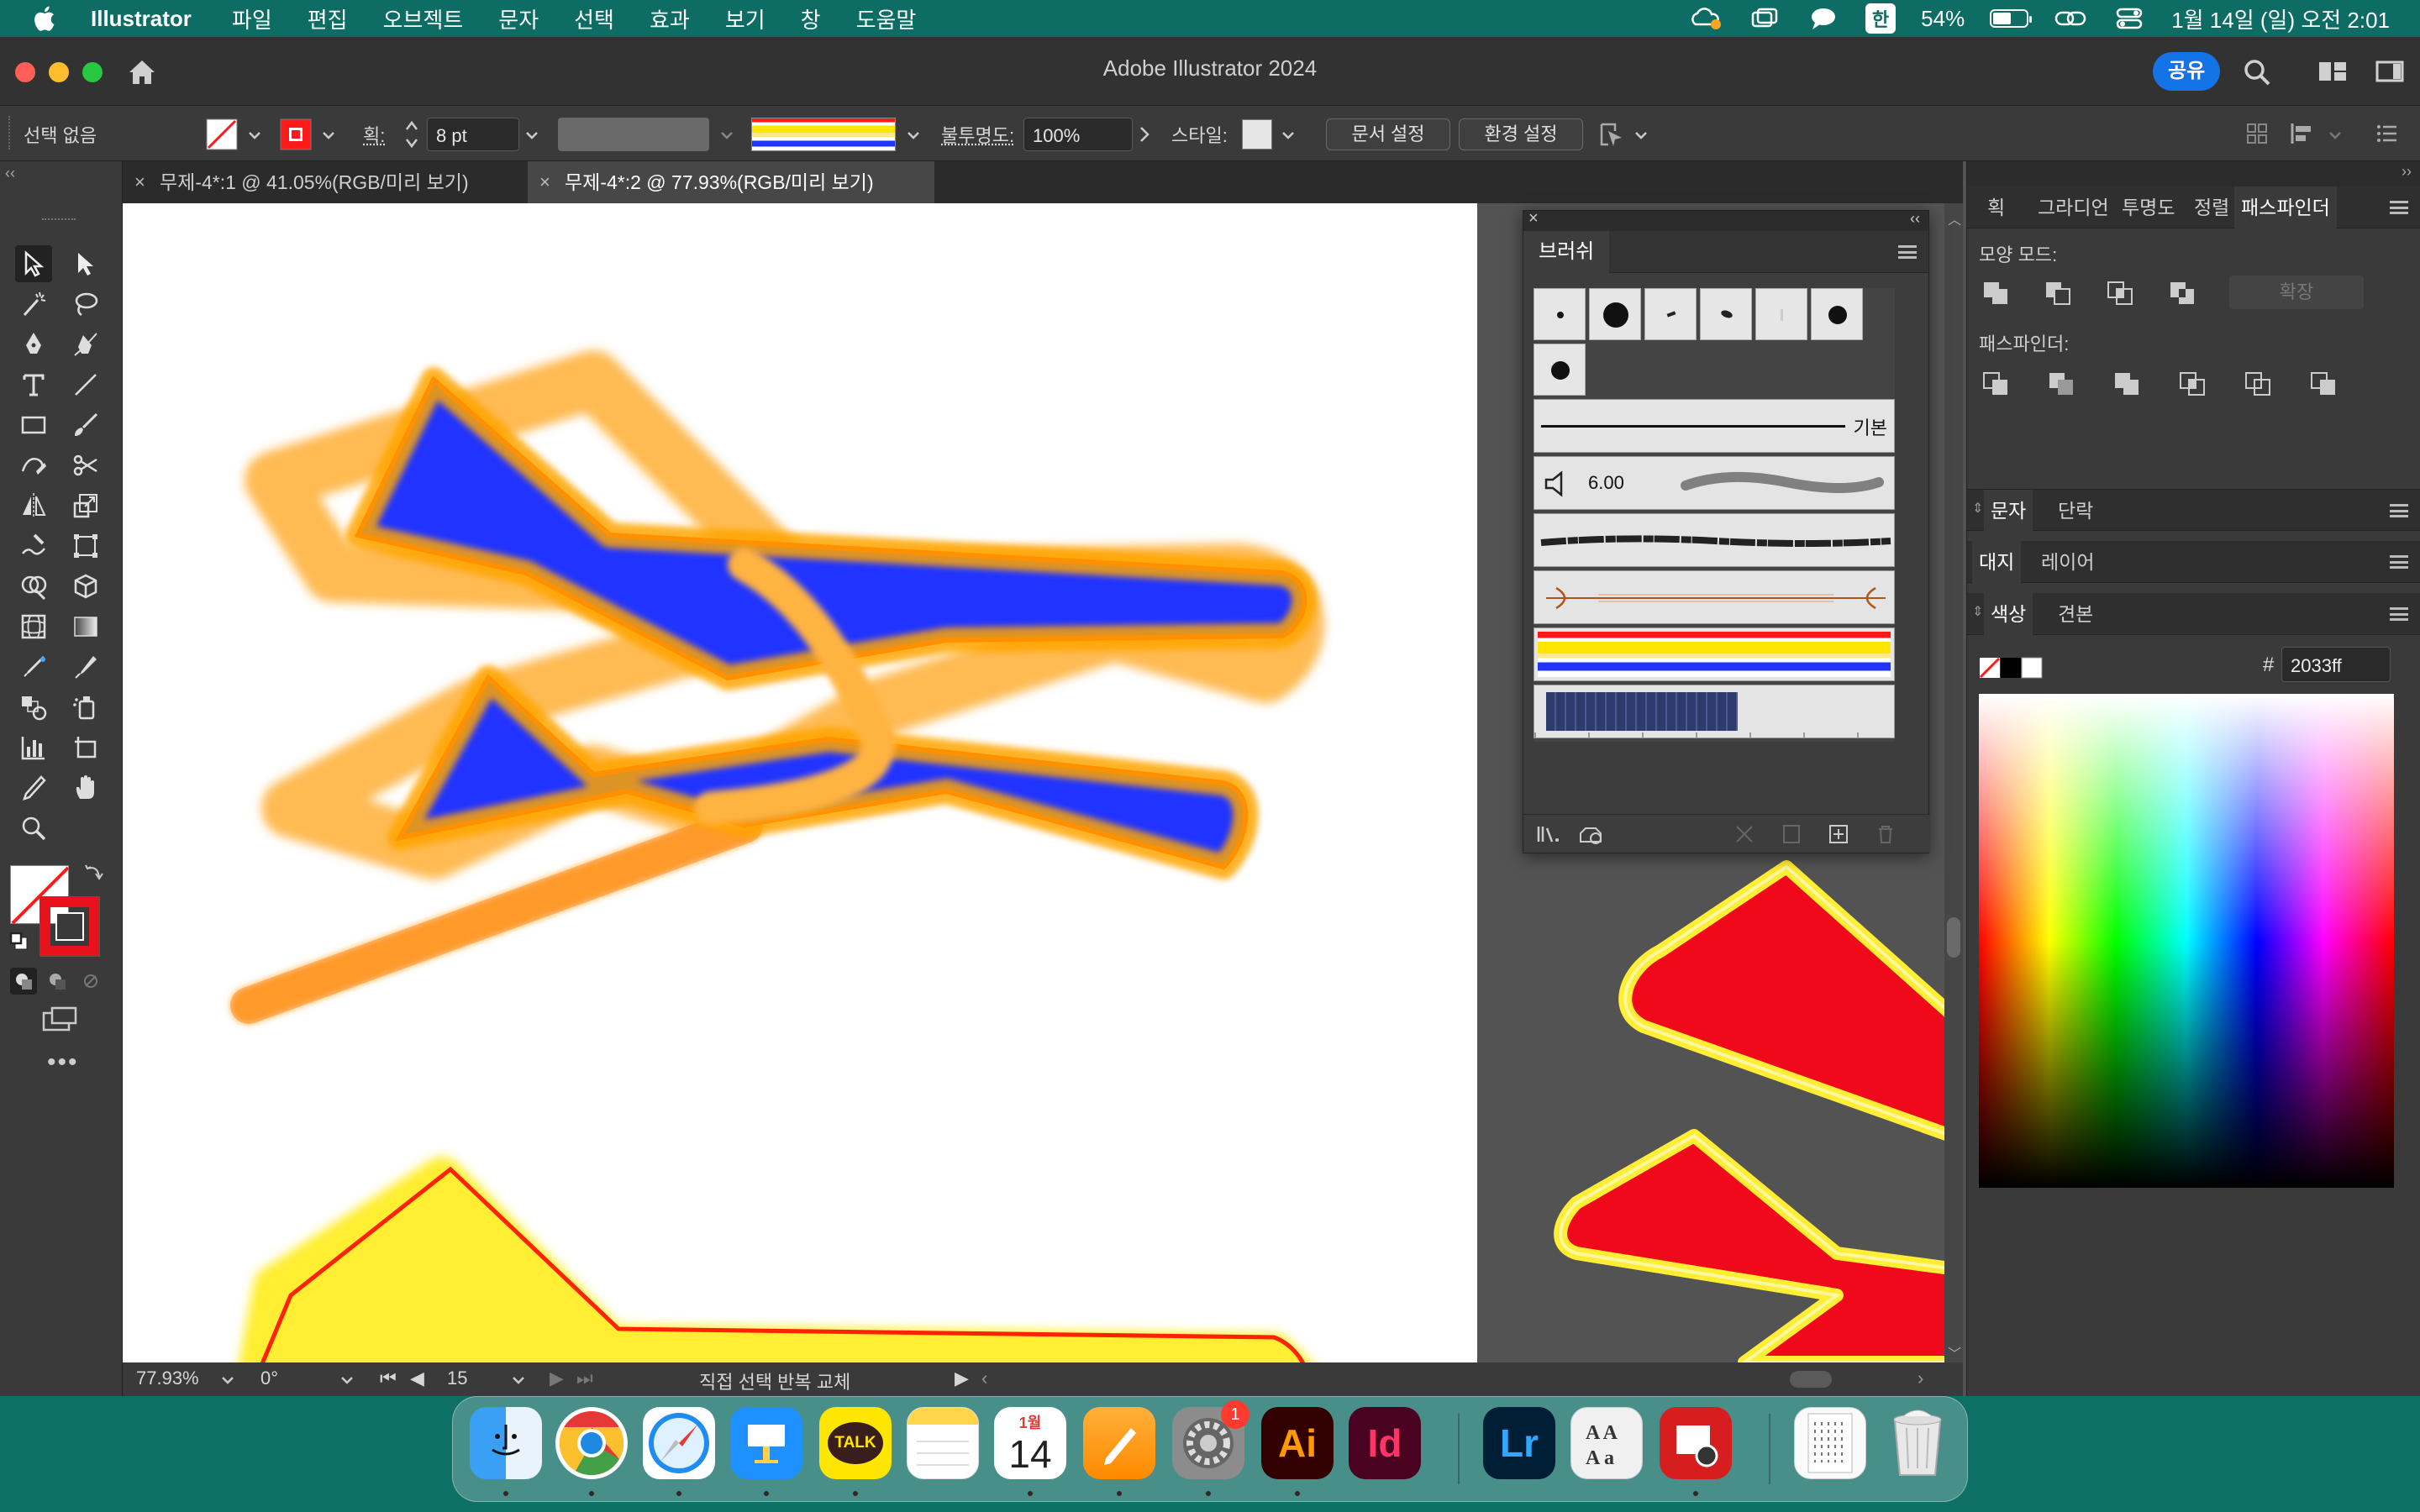 The height and width of the screenshot is (1512, 2420). I want to click on variable-width-dropdown-icon, so click(726, 135).